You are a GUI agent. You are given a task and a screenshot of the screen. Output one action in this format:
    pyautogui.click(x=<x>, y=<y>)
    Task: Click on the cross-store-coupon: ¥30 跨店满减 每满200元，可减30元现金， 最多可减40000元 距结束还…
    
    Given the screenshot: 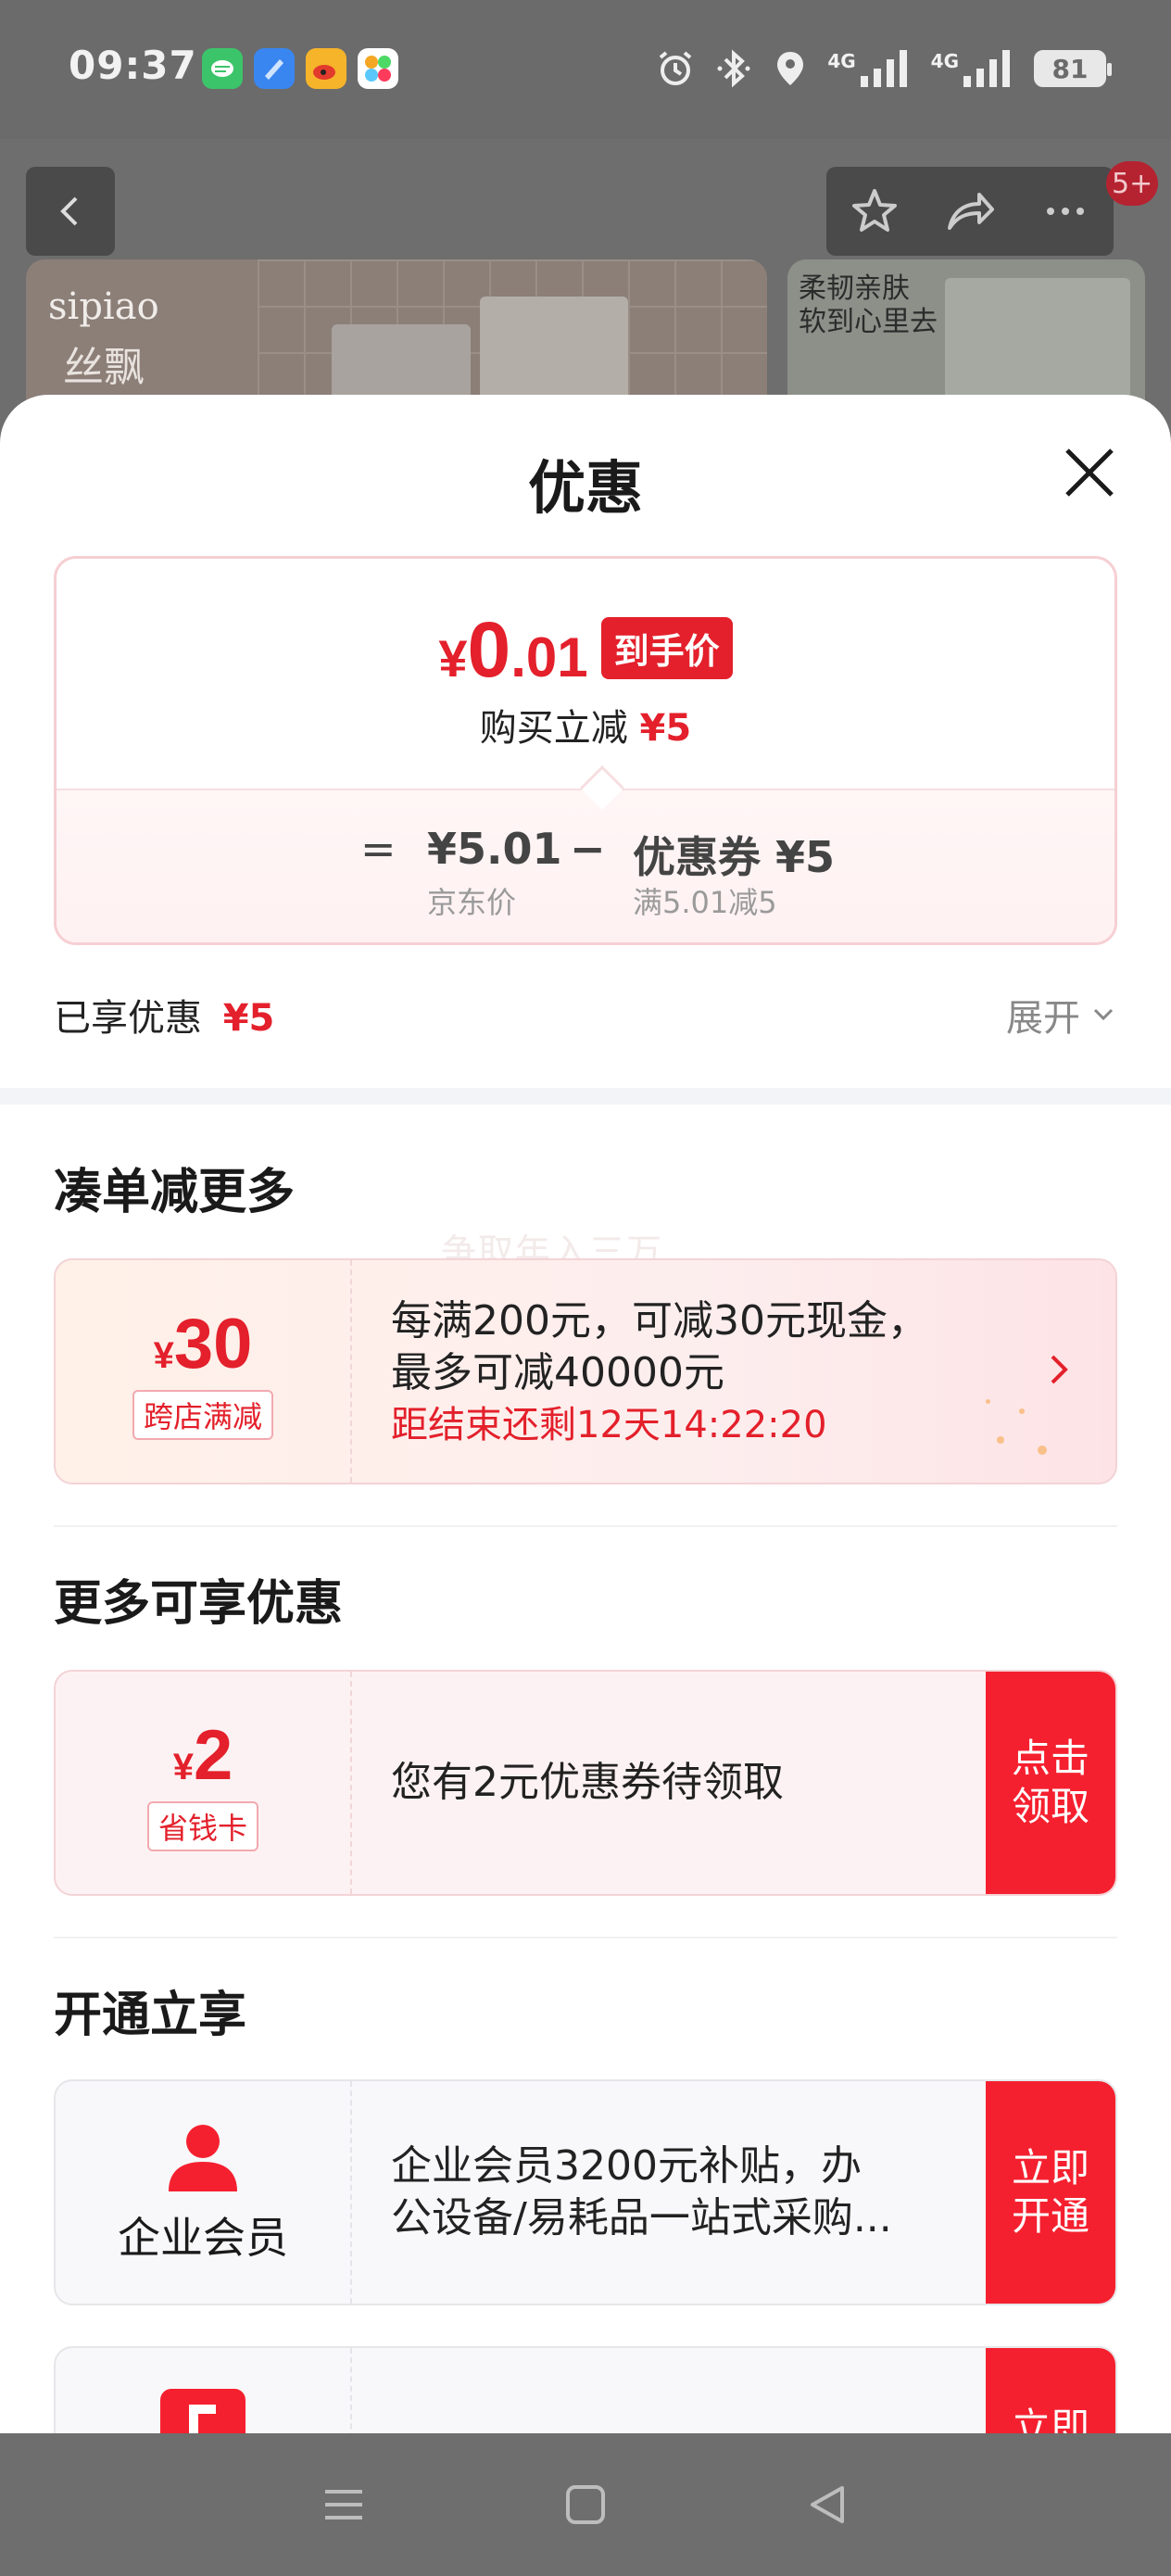 What is the action you would take?
    pyautogui.click(x=585, y=1371)
    